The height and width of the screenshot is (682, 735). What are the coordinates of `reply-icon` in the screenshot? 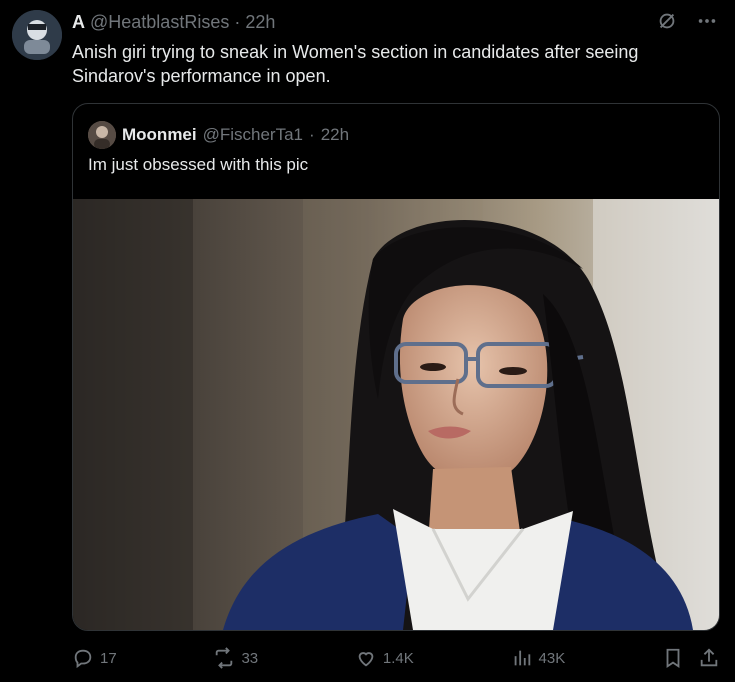 It's located at (83, 659).